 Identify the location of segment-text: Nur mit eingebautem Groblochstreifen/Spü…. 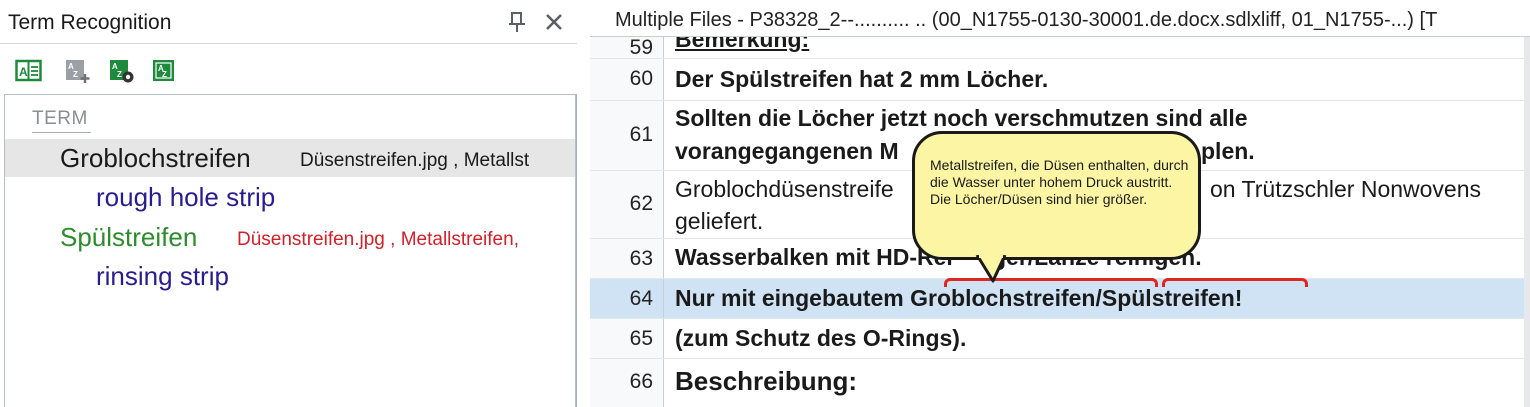
(958, 298).